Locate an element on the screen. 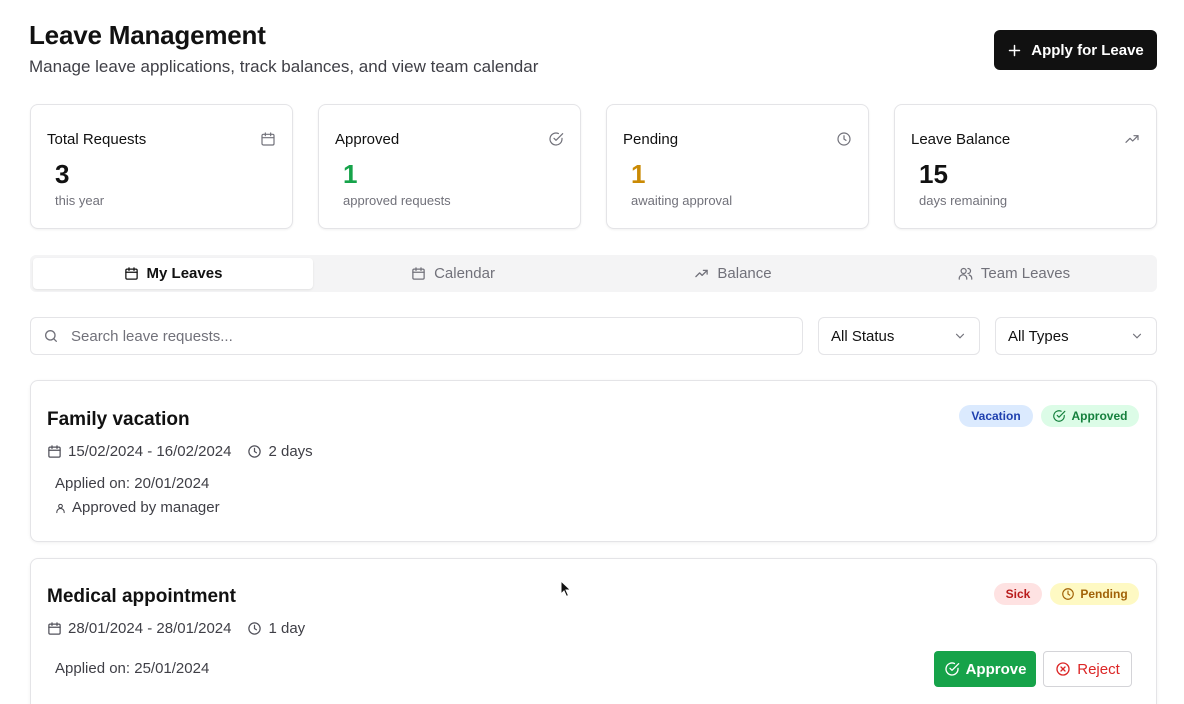 The width and height of the screenshot is (1184, 704). tab-label: My Leaves is located at coordinates (184, 273).